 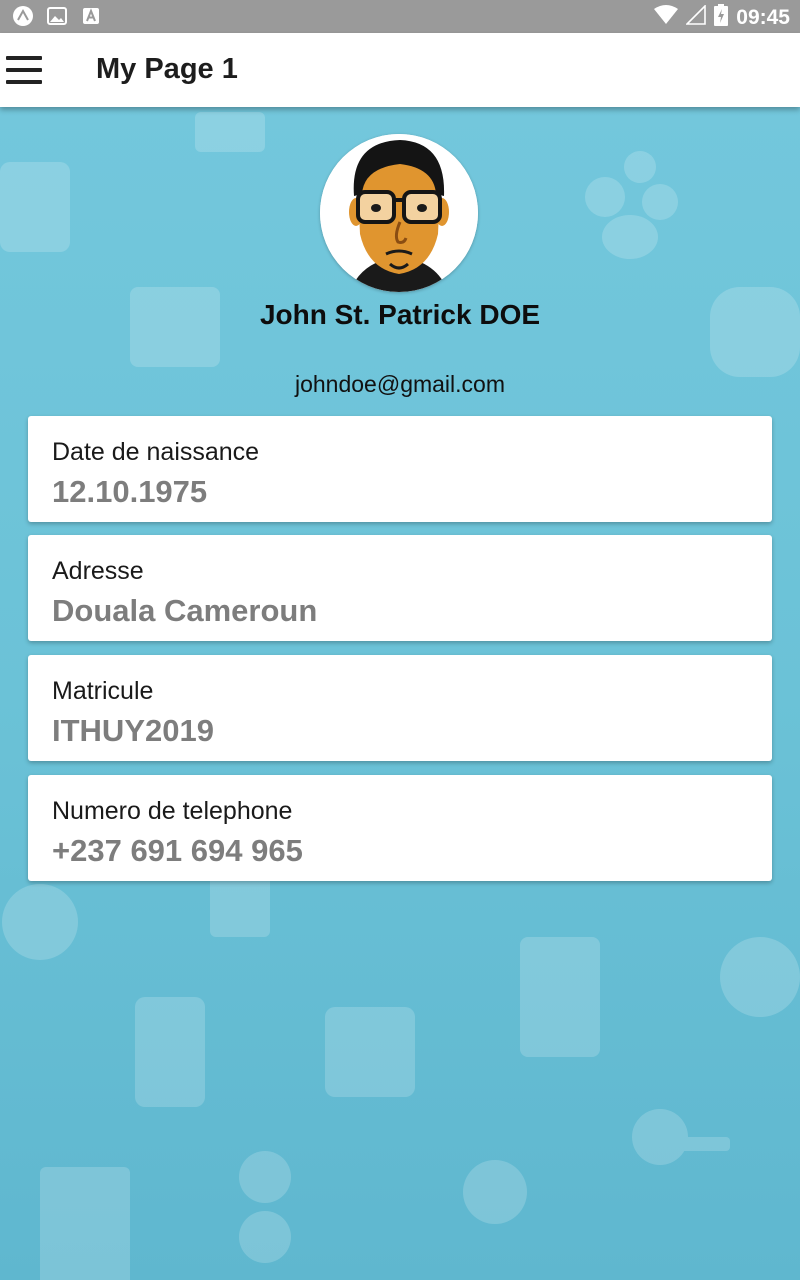 I want to click on status-icons-left, so click(x=57, y=16).